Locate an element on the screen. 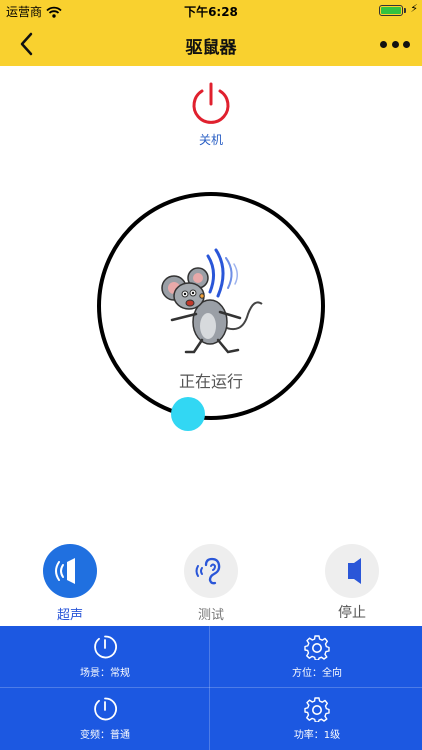 Image resolution: width=422 pixels, height=750 pixels. scene-setting: 场景：常规 is located at coordinates (105, 657).